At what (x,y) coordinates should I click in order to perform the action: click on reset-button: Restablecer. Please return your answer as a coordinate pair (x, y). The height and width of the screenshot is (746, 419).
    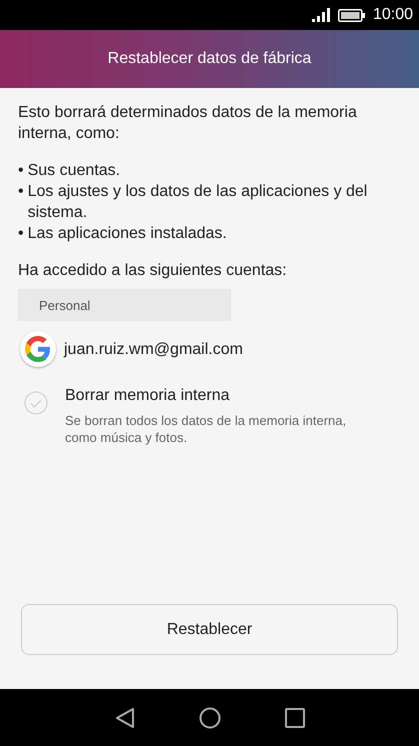
    Looking at the image, I should click on (209, 629).